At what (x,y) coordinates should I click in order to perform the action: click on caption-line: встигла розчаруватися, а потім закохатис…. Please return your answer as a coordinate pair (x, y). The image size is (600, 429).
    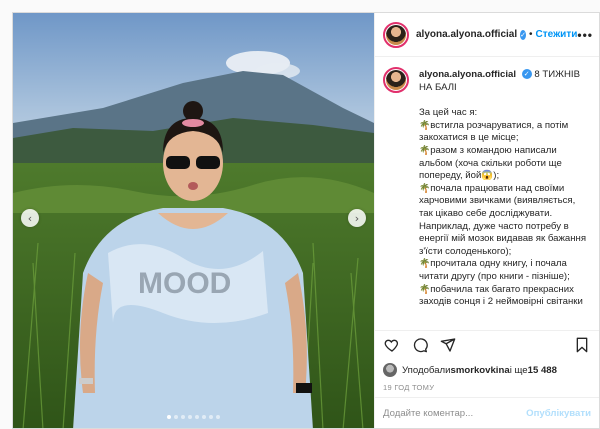
    Looking at the image, I should click on (494, 131).